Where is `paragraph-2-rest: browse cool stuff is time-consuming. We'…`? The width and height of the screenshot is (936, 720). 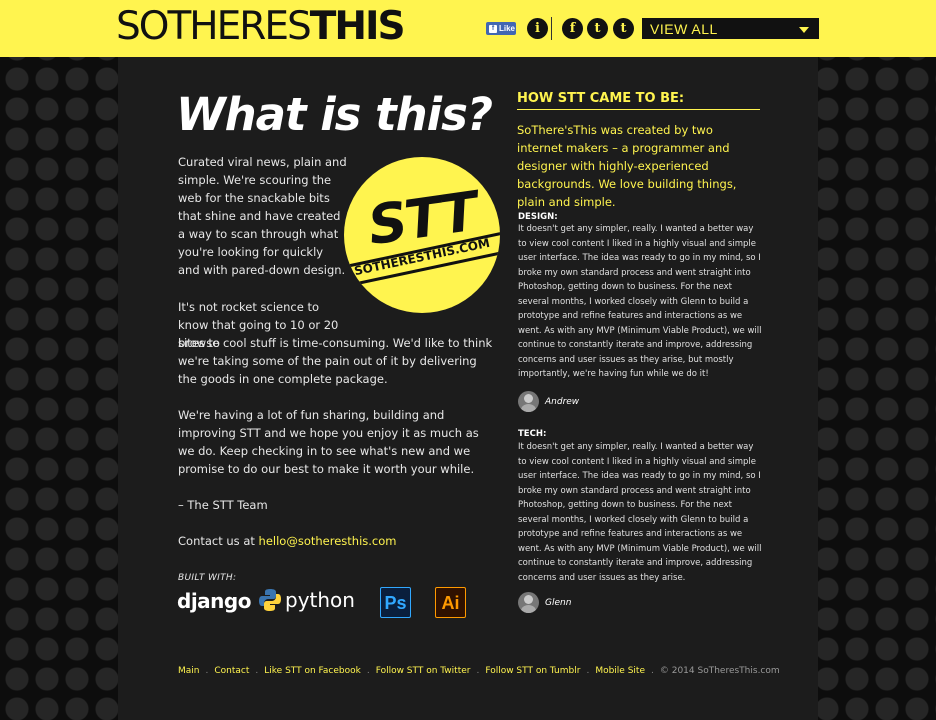
paragraph-2-rest: browse cool stuff is time-consuming. We'… is located at coordinates (335, 361).